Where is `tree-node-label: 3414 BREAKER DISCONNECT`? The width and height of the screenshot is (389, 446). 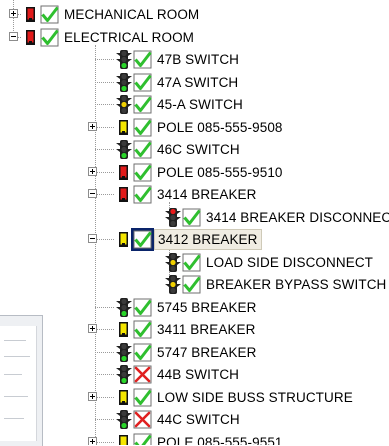
tree-node-label: 3414 BREAKER DISCONNECT is located at coordinates (296, 217).